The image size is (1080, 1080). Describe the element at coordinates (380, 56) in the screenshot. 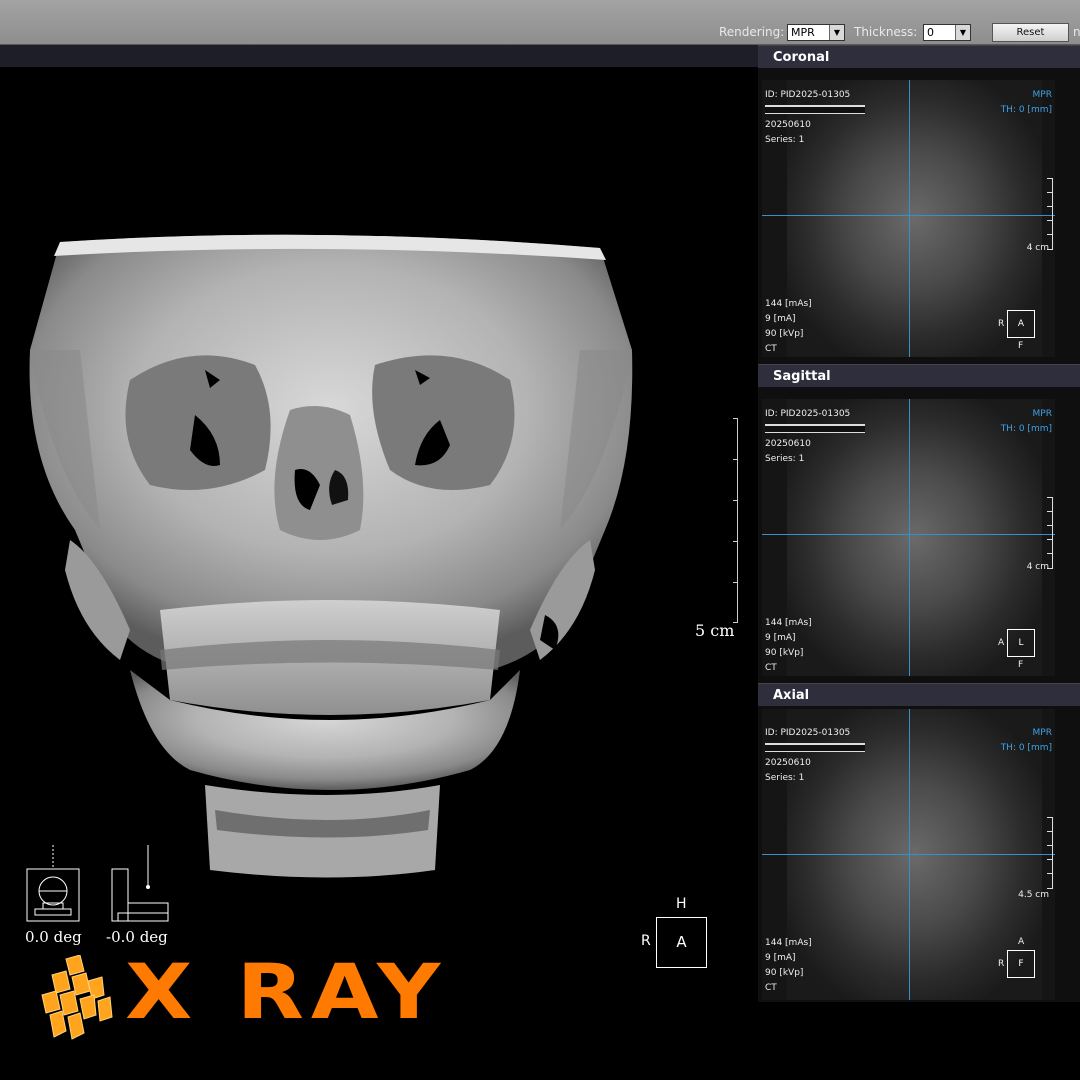

I see `main-view-header-strip` at that location.